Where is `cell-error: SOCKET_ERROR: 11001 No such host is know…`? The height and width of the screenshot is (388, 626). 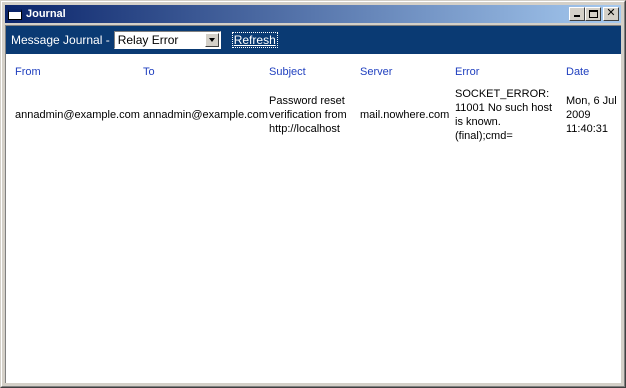 cell-error: SOCKET_ERROR: 11001 No such host is know… is located at coordinates (504, 115).